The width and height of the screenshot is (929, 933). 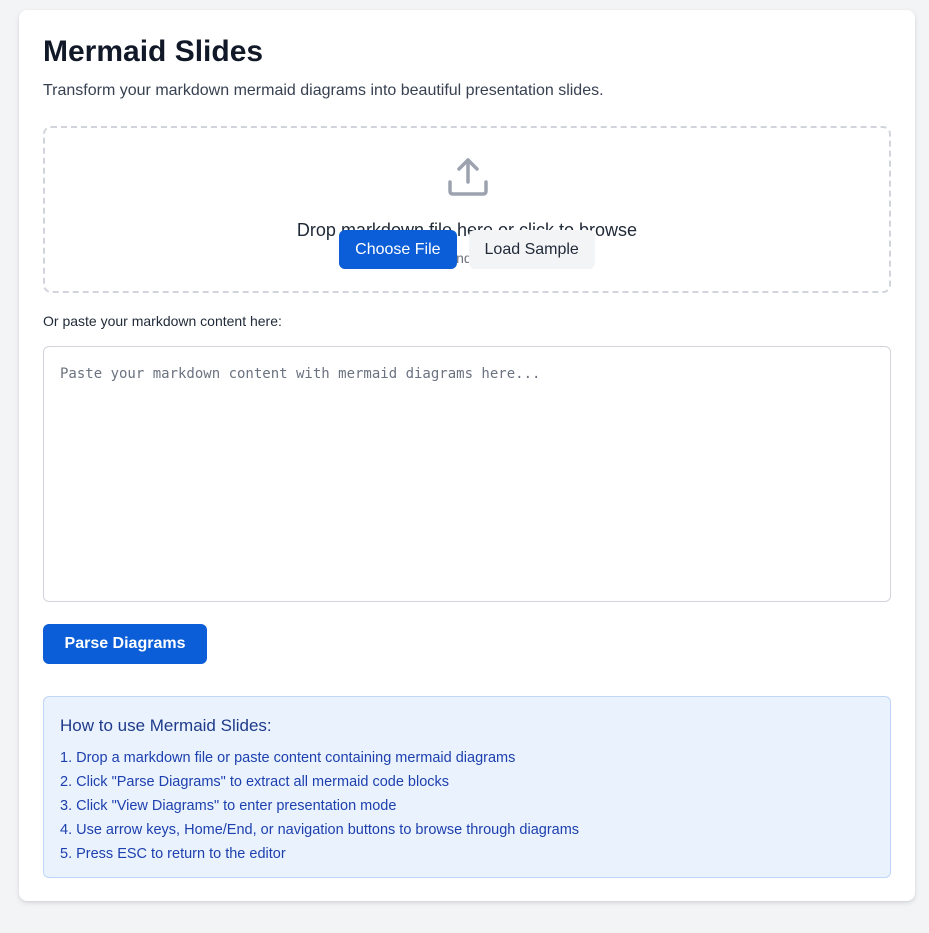 What do you see at coordinates (467, 249) in the screenshot?
I see `dropzone-buttons: Choose File Load Sample` at bounding box center [467, 249].